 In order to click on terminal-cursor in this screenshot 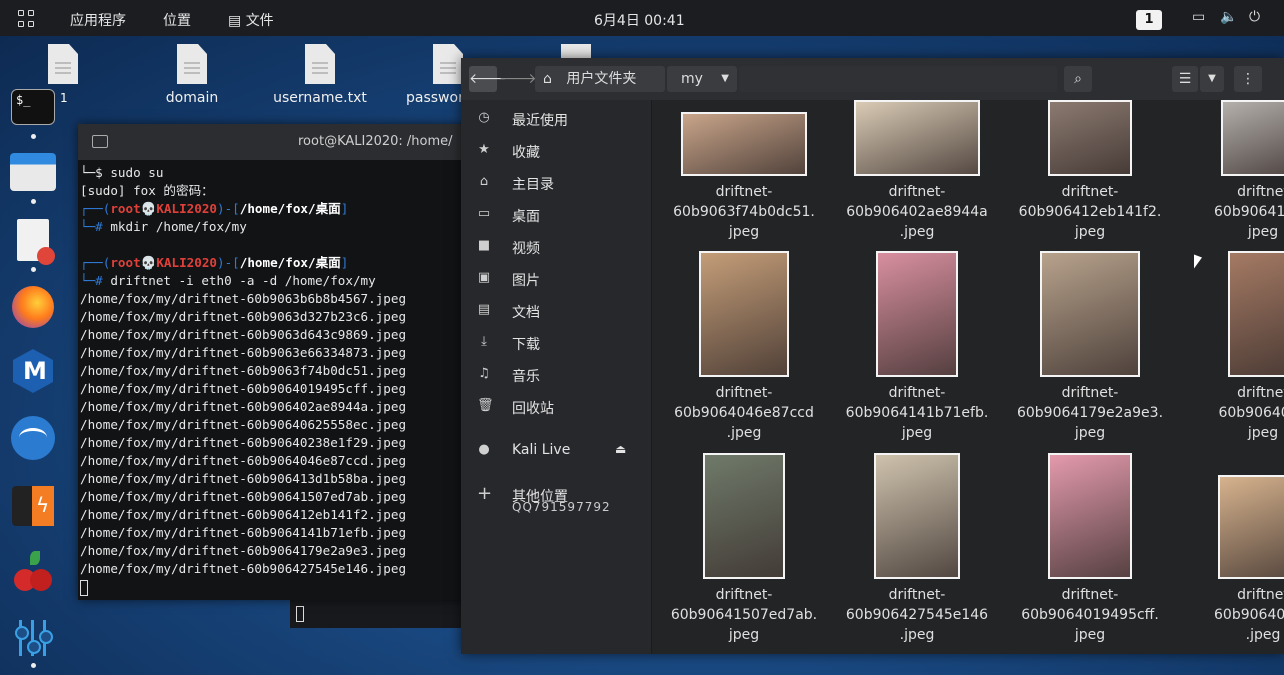, I will do `click(300, 614)`.